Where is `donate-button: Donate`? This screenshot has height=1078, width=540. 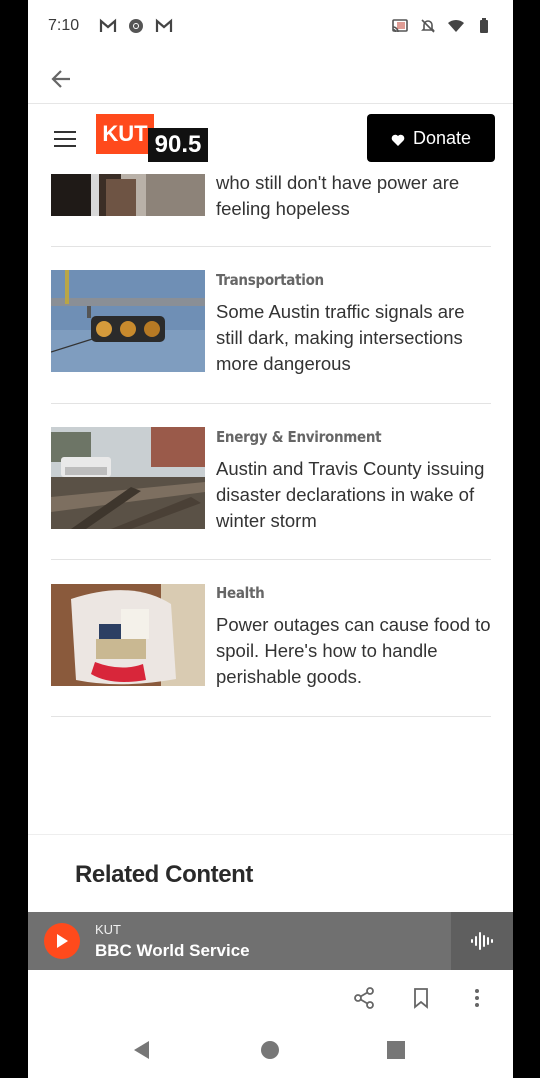
donate-button: Donate is located at coordinates (431, 138).